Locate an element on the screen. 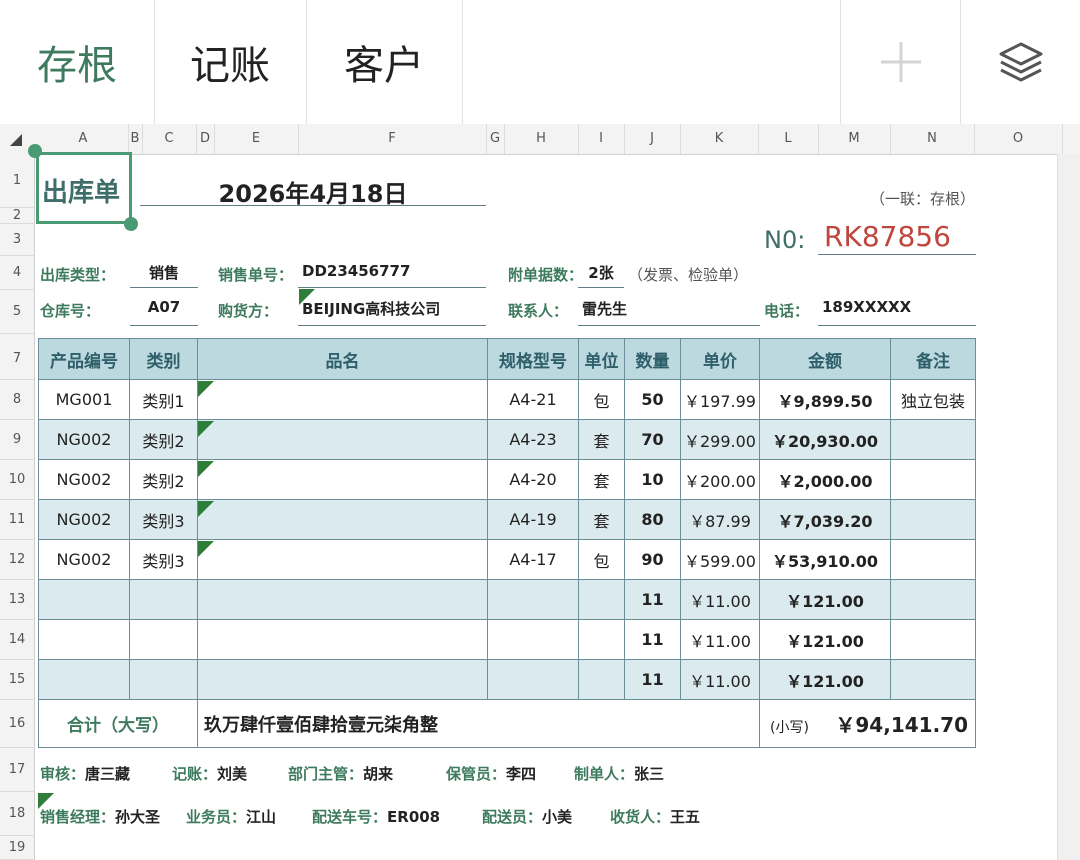 The width and height of the screenshot is (1080, 860). row-header: 11 is located at coordinates (17, 520).